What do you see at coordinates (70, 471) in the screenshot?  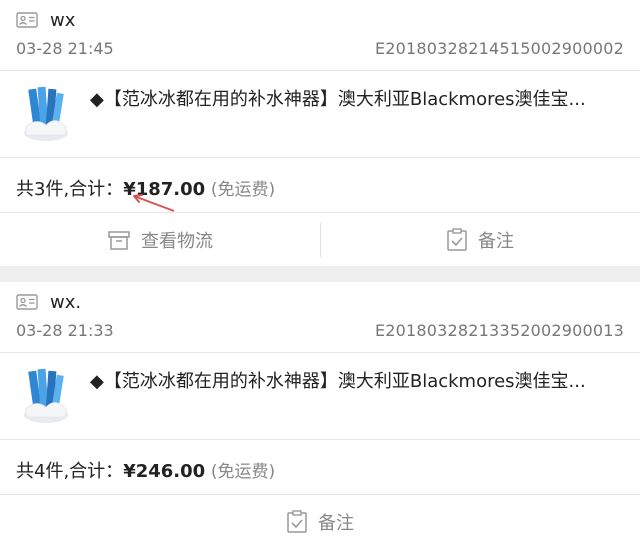 I see `summary-count: 共4件,合计：` at bounding box center [70, 471].